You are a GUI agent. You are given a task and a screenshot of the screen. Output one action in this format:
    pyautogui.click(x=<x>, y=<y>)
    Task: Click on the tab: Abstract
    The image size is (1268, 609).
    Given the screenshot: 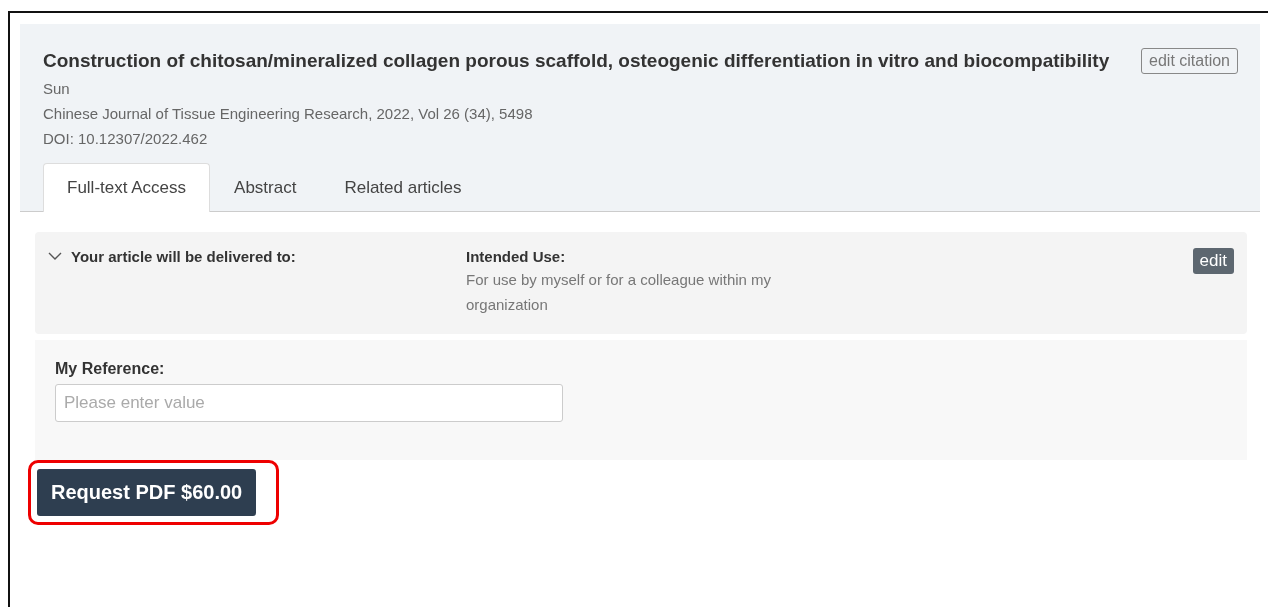 What is the action you would take?
    pyautogui.click(x=265, y=187)
    